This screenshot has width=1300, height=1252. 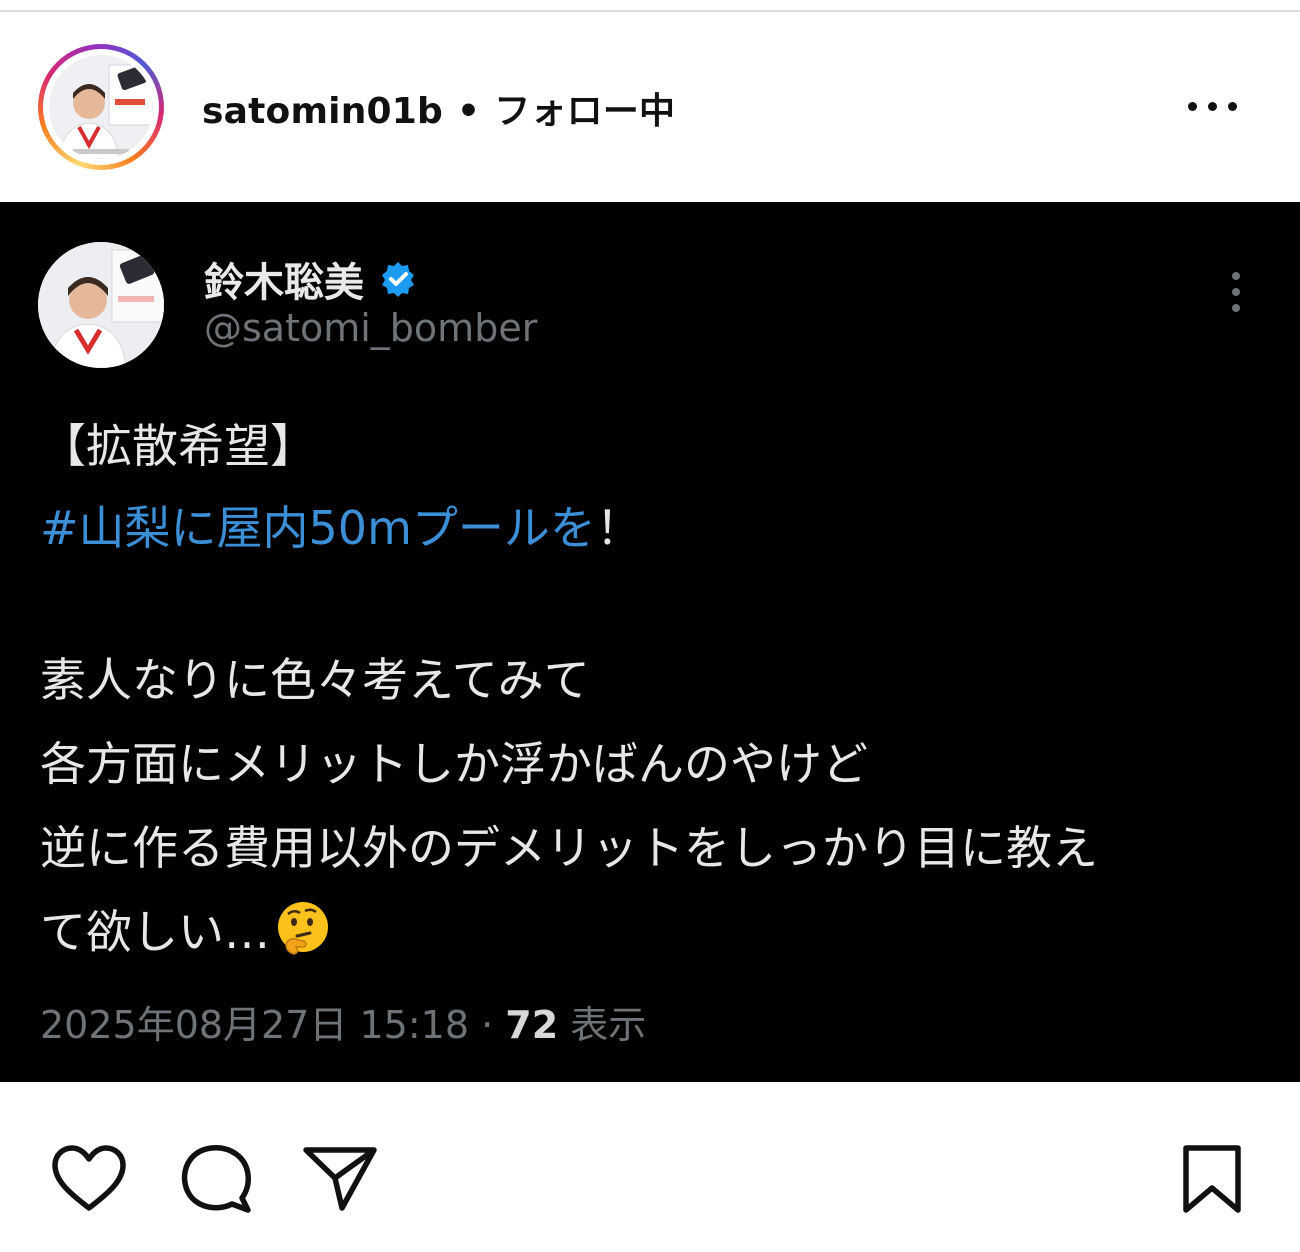 I want to click on hashtag-suffix: ！, so click(x=618, y=528).